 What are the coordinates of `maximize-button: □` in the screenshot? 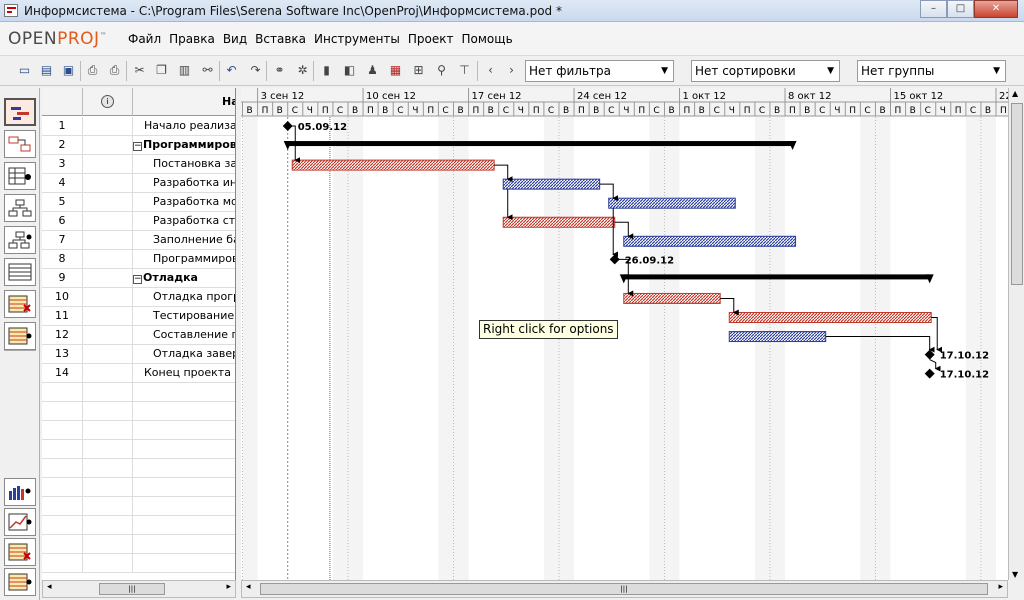 It's located at (960, 9).